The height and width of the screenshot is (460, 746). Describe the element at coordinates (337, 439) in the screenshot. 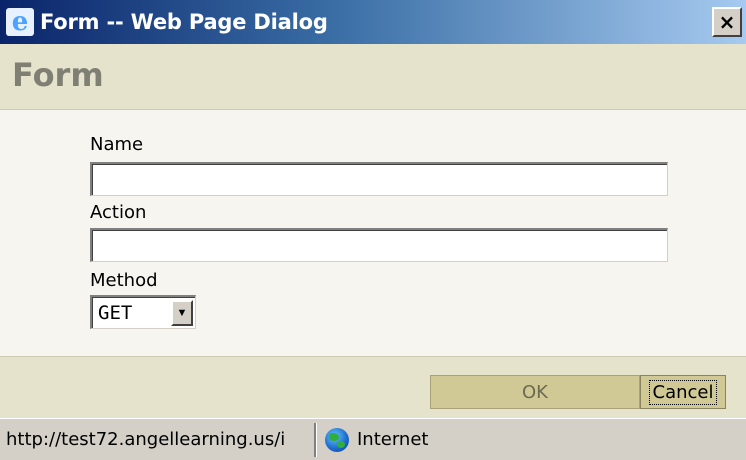

I see `globe-icon` at that location.